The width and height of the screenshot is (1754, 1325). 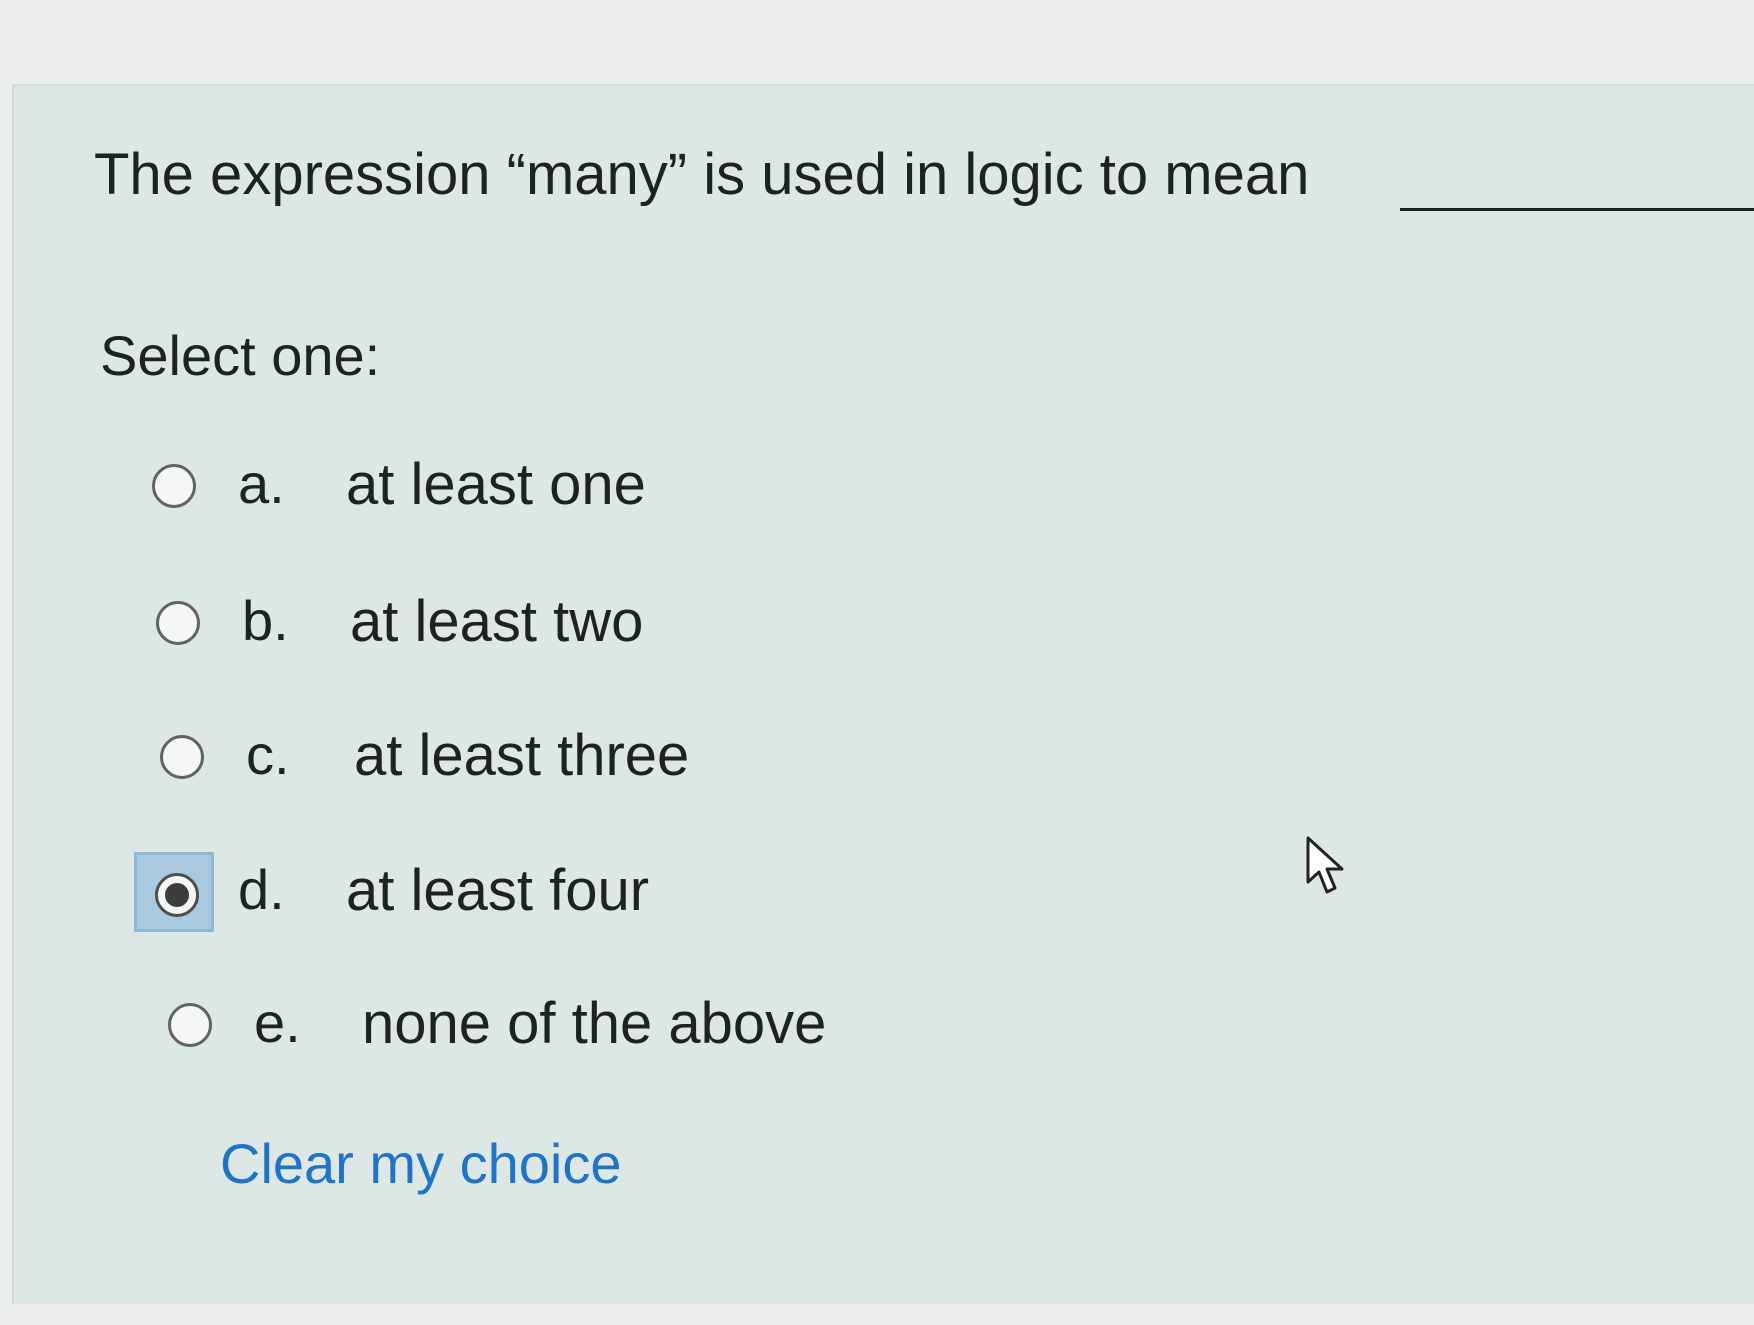 What do you see at coordinates (277, 1022) in the screenshot?
I see `option-e-letter: e.` at bounding box center [277, 1022].